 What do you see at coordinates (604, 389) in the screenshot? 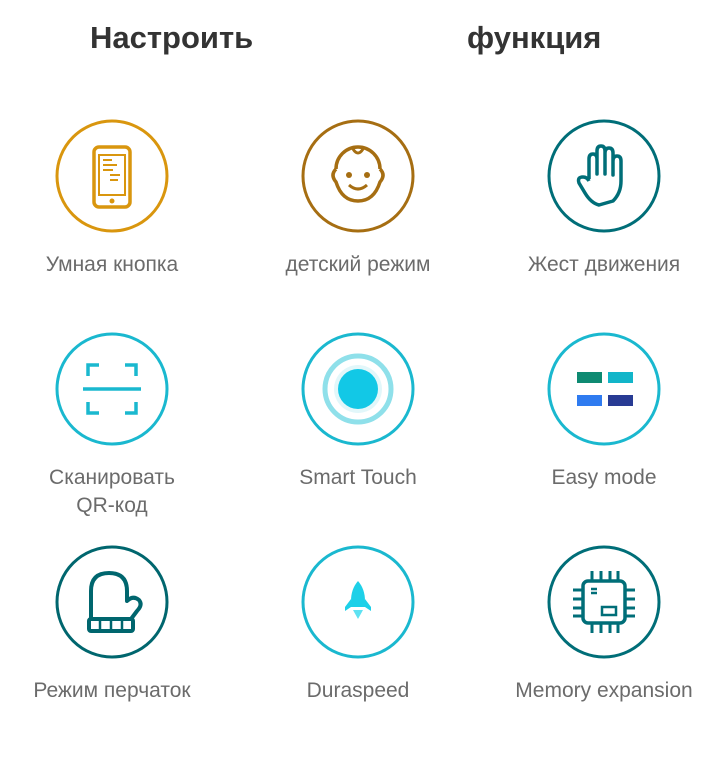
I see `easy-mode-icon` at bounding box center [604, 389].